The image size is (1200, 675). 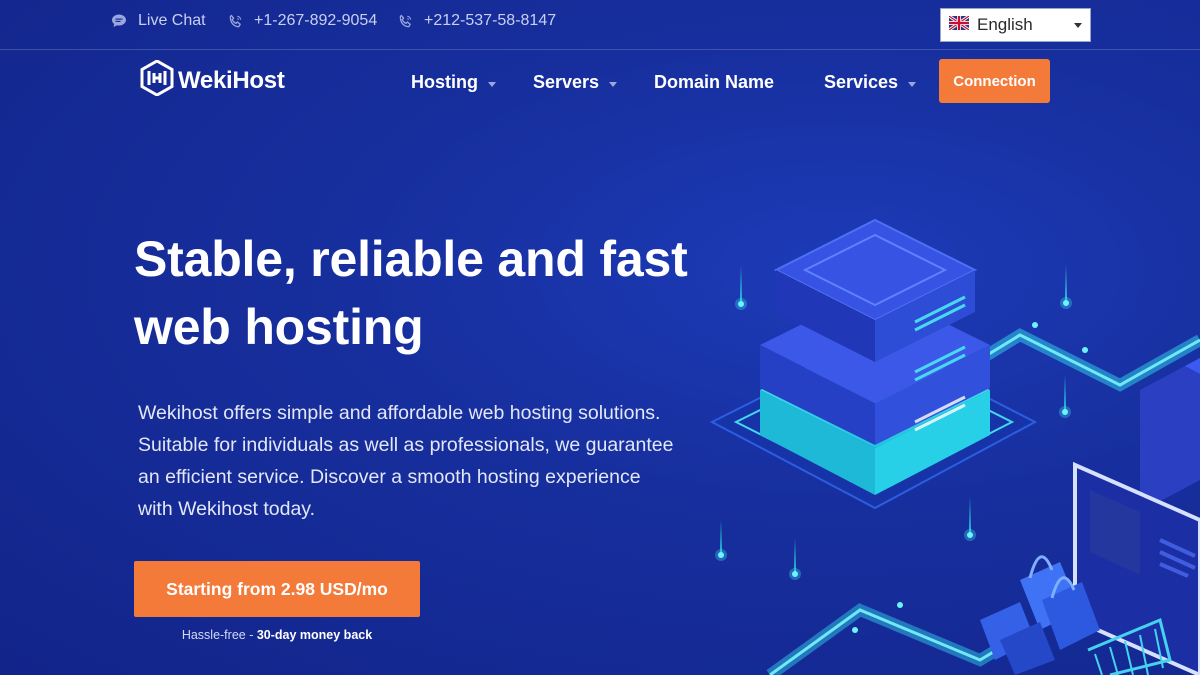 What do you see at coordinates (219, 635) in the screenshot?
I see `money-back-prefix: Hassle-free -` at bounding box center [219, 635].